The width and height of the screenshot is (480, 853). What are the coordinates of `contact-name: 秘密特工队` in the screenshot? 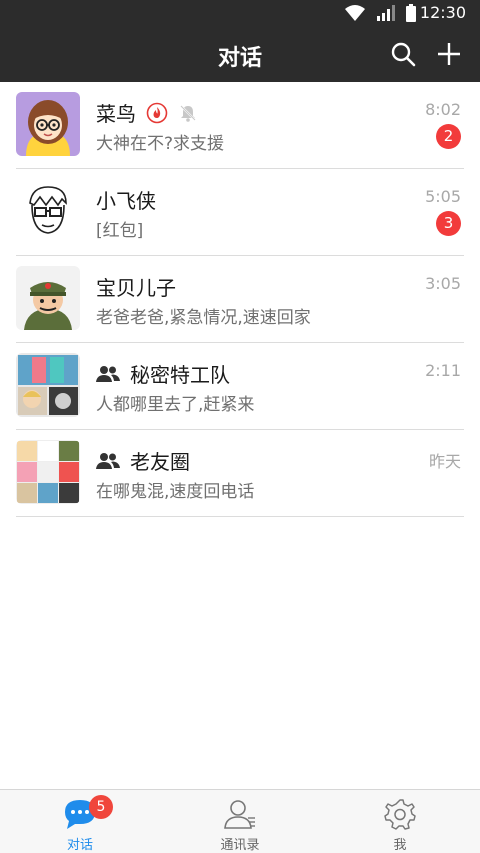 It's located at (180, 375).